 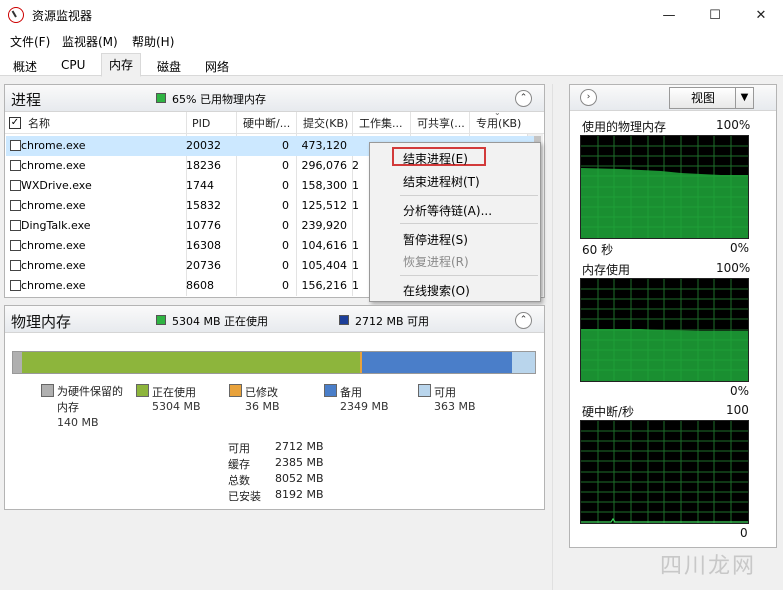 What do you see at coordinates (664, 472) in the screenshot?
I see `graph-hard-faults` at bounding box center [664, 472].